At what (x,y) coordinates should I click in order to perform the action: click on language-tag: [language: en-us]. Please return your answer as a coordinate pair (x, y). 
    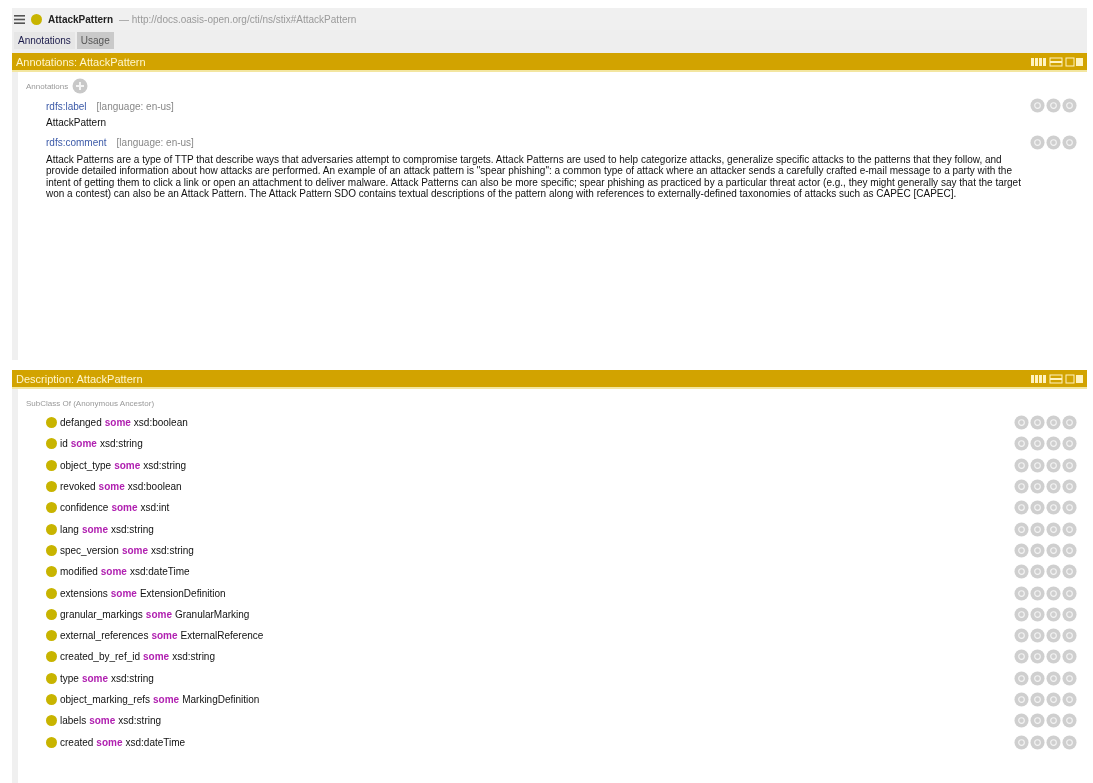
    Looking at the image, I should click on (155, 143).